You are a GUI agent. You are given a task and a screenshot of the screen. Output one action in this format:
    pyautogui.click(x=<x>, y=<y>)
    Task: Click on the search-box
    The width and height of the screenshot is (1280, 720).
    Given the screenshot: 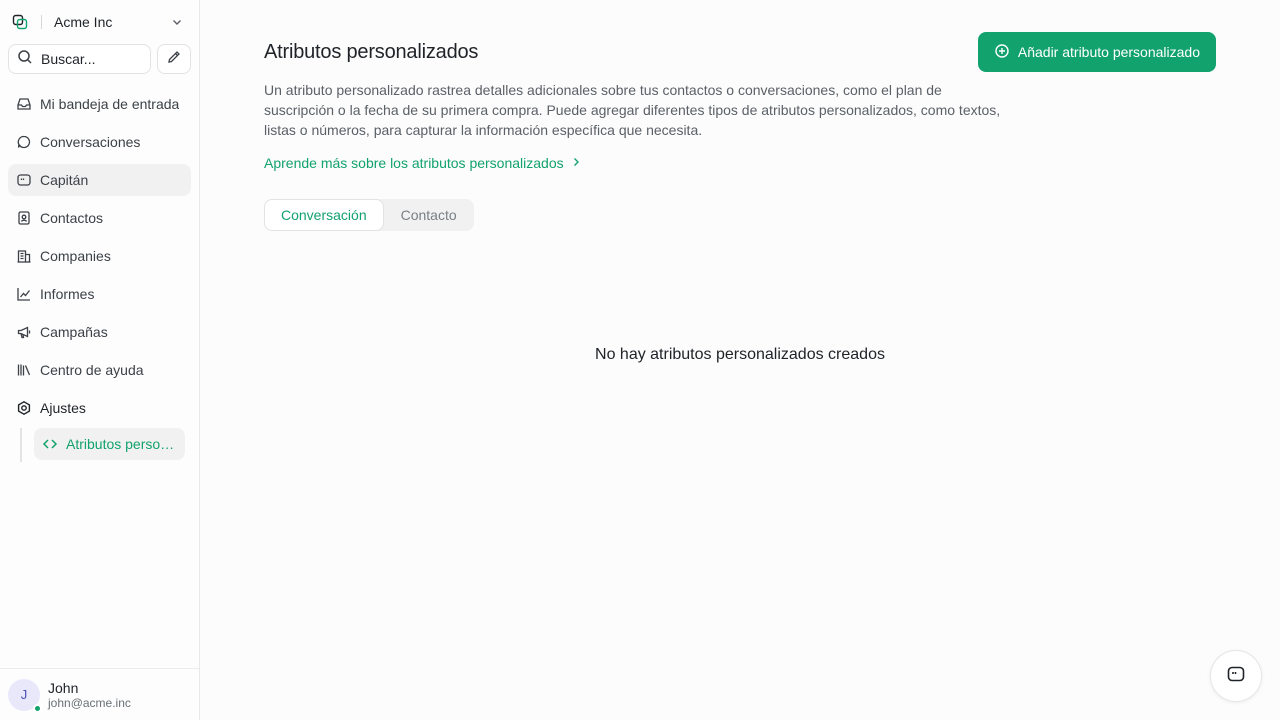 What is the action you would take?
    pyautogui.click(x=79, y=59)
    